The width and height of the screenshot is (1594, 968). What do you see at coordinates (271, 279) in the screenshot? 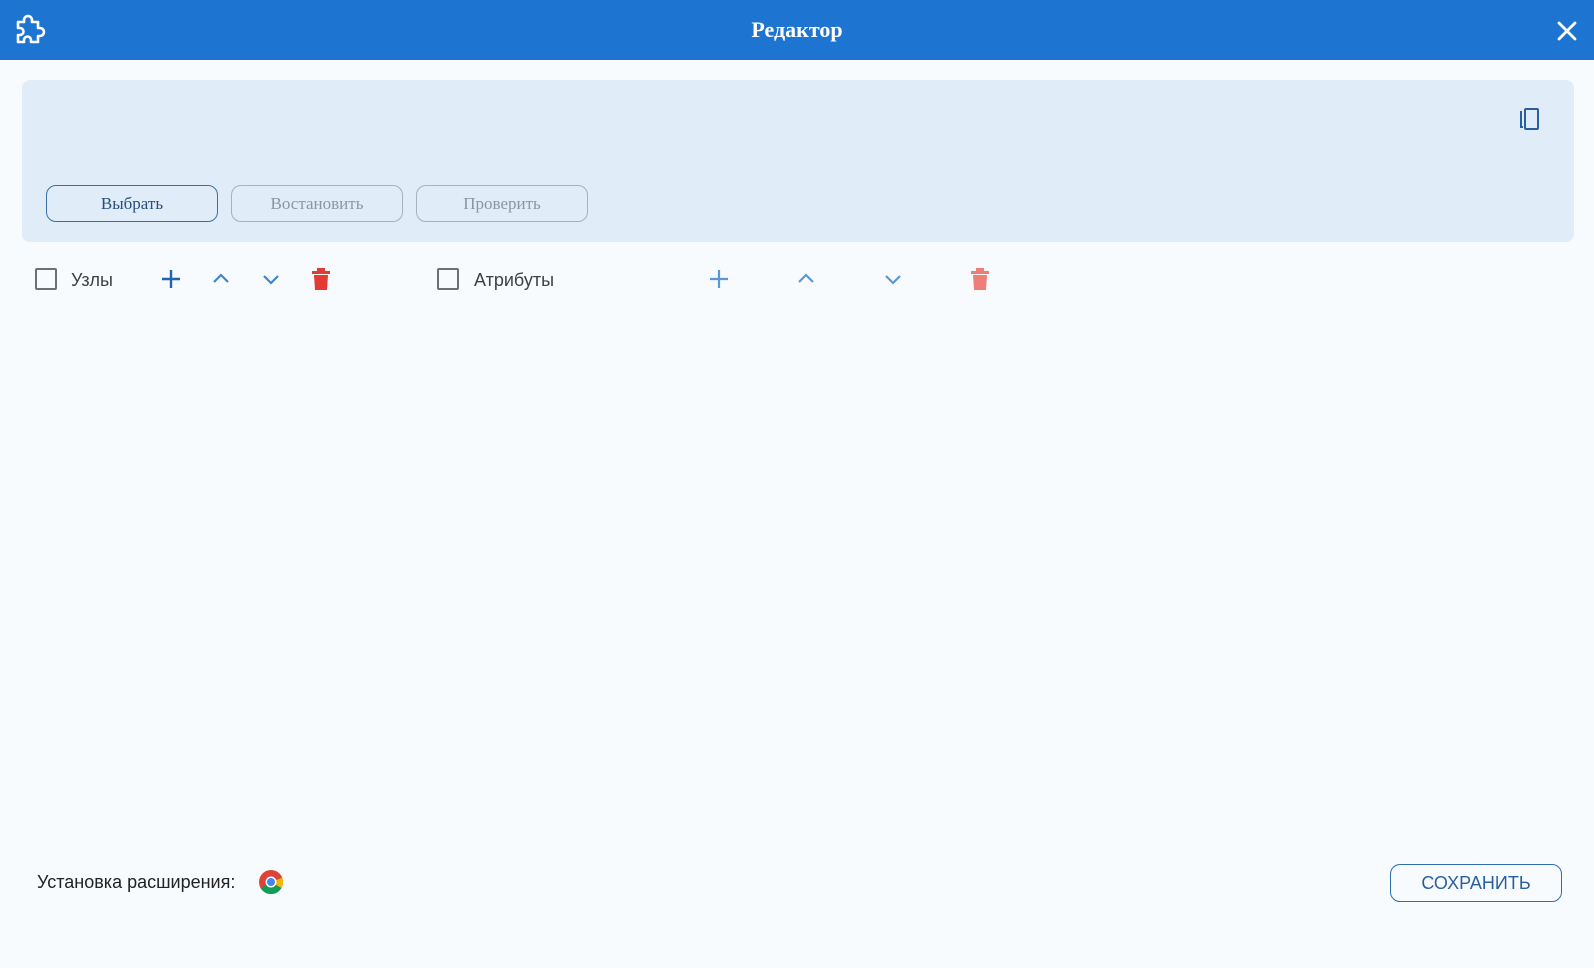
I see `node-down-chevron-down-icon` at bounding box center [271, 279].